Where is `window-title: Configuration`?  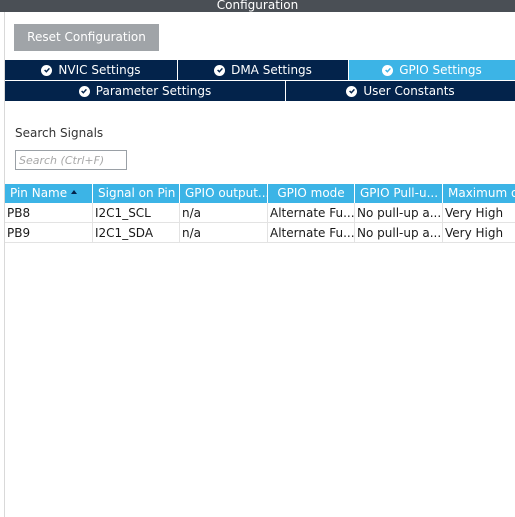 window-title: Configuration is located at coordinates (257, 6).